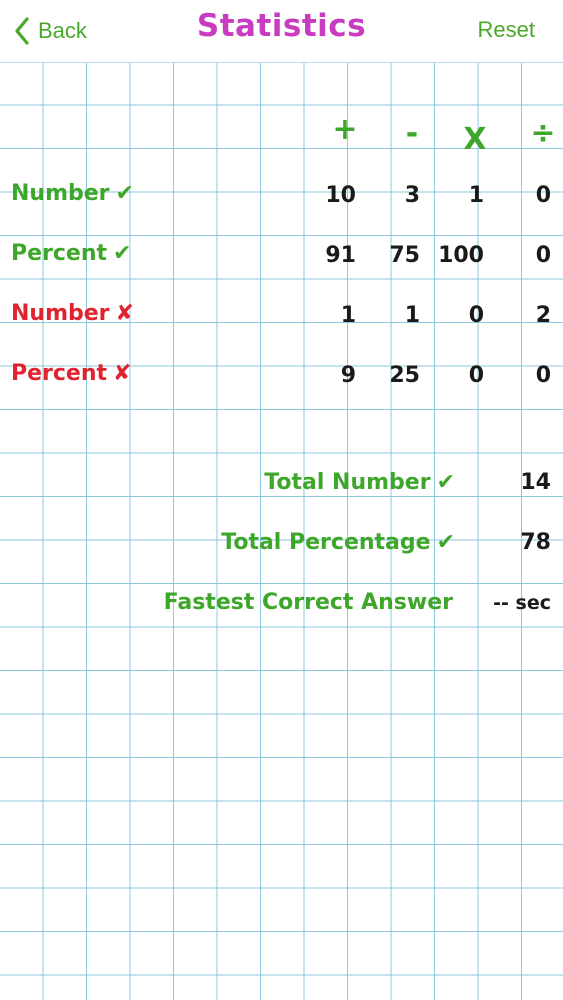  Describe the element at coordinates (326, 542) in the screenshot. I see `summary-label-text: Total Percentage` at that location.